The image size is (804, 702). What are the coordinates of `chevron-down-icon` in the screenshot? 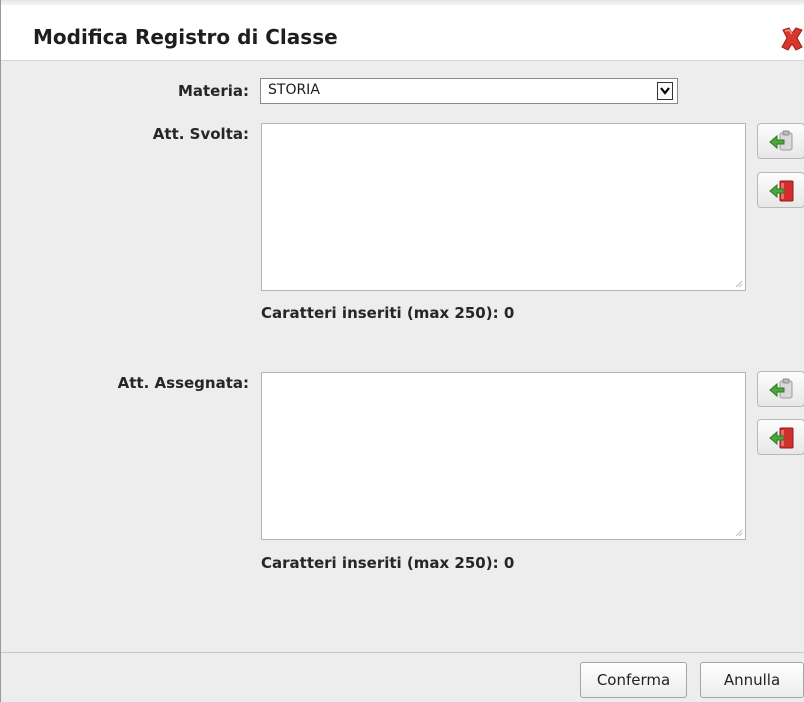 It's located at (665, 91).